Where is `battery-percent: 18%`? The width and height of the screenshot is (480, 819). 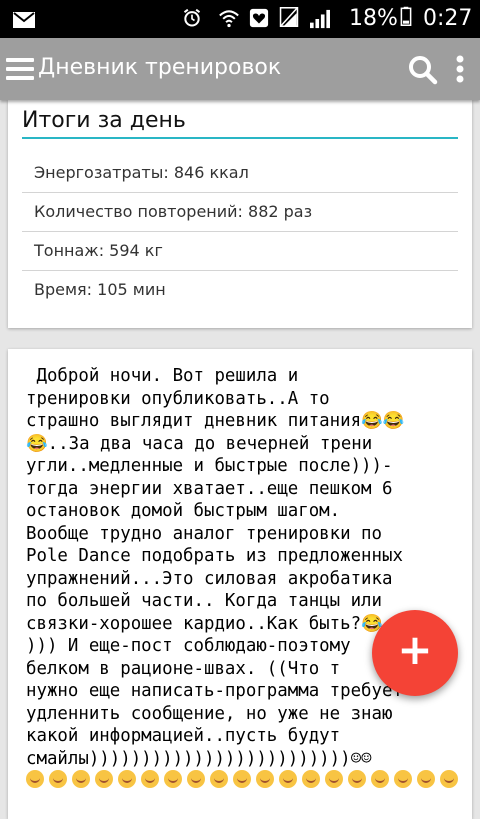
battery-percent: 18% is located at coordinates (373, 18).